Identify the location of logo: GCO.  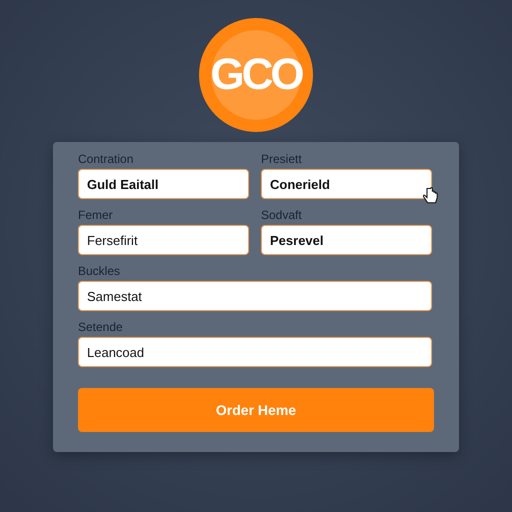
(256, 75).